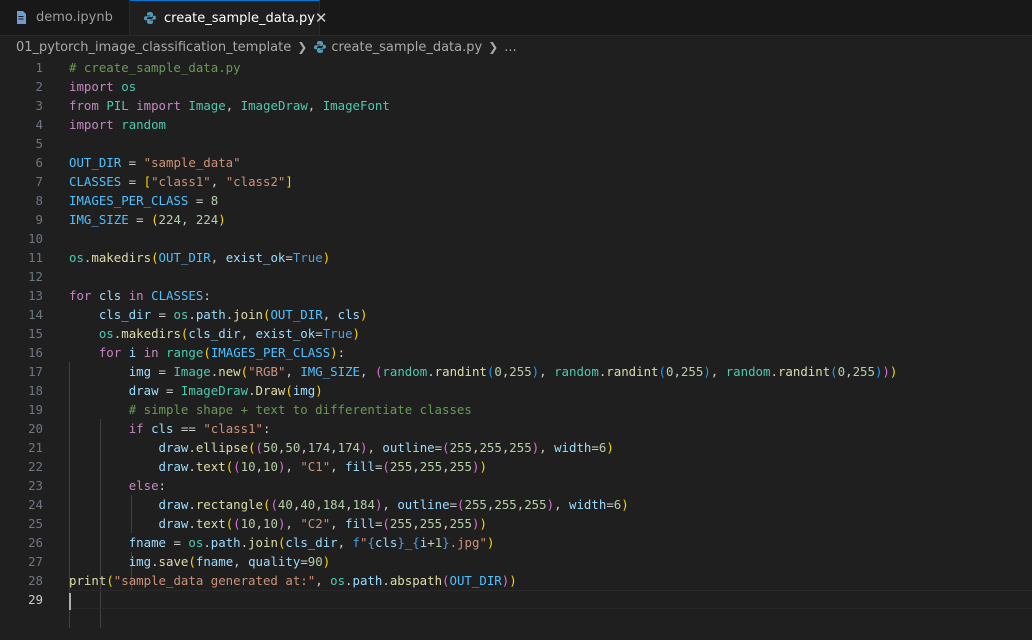 This screenshot has height=640, width=1032. I want to click on notebook-icon, so click(21, 18).